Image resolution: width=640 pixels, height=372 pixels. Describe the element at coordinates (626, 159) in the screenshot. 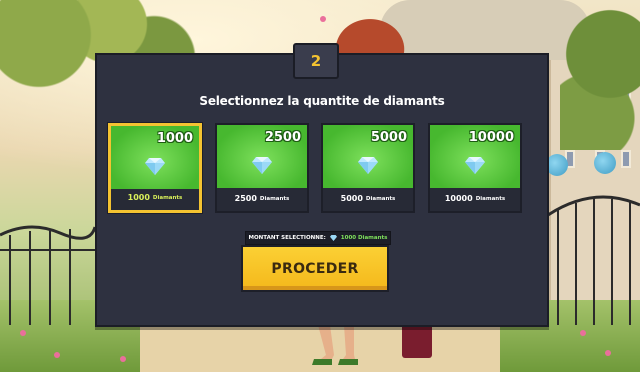

I see `window` at that location.